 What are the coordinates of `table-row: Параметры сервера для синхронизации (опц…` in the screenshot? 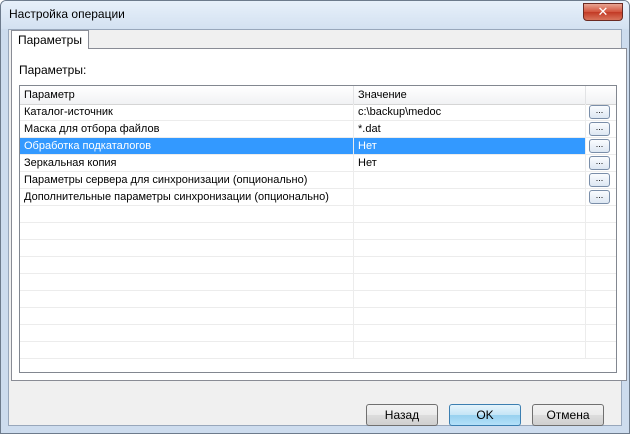 It's located at (318, 180).